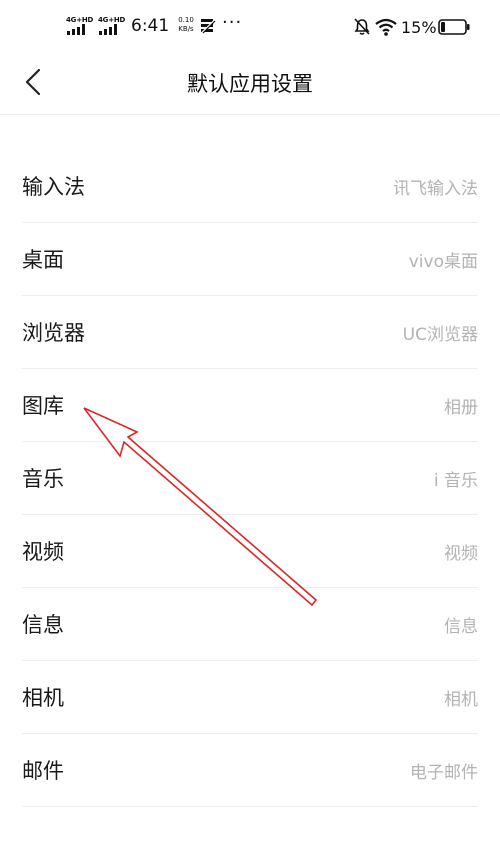 Image resolution: width=500 pixels, height=867 pixels. What do you see at coordinates (250, 114) in the screenshot?
I see `header-divider` at bounding box center [250, 114].